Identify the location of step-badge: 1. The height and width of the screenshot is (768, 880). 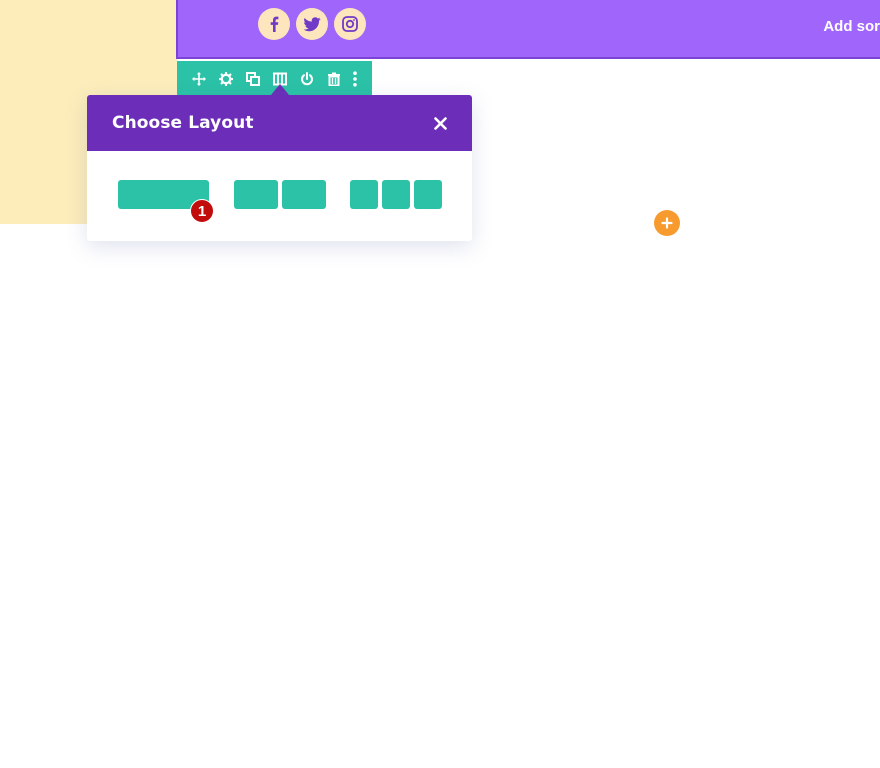
(202, 211).